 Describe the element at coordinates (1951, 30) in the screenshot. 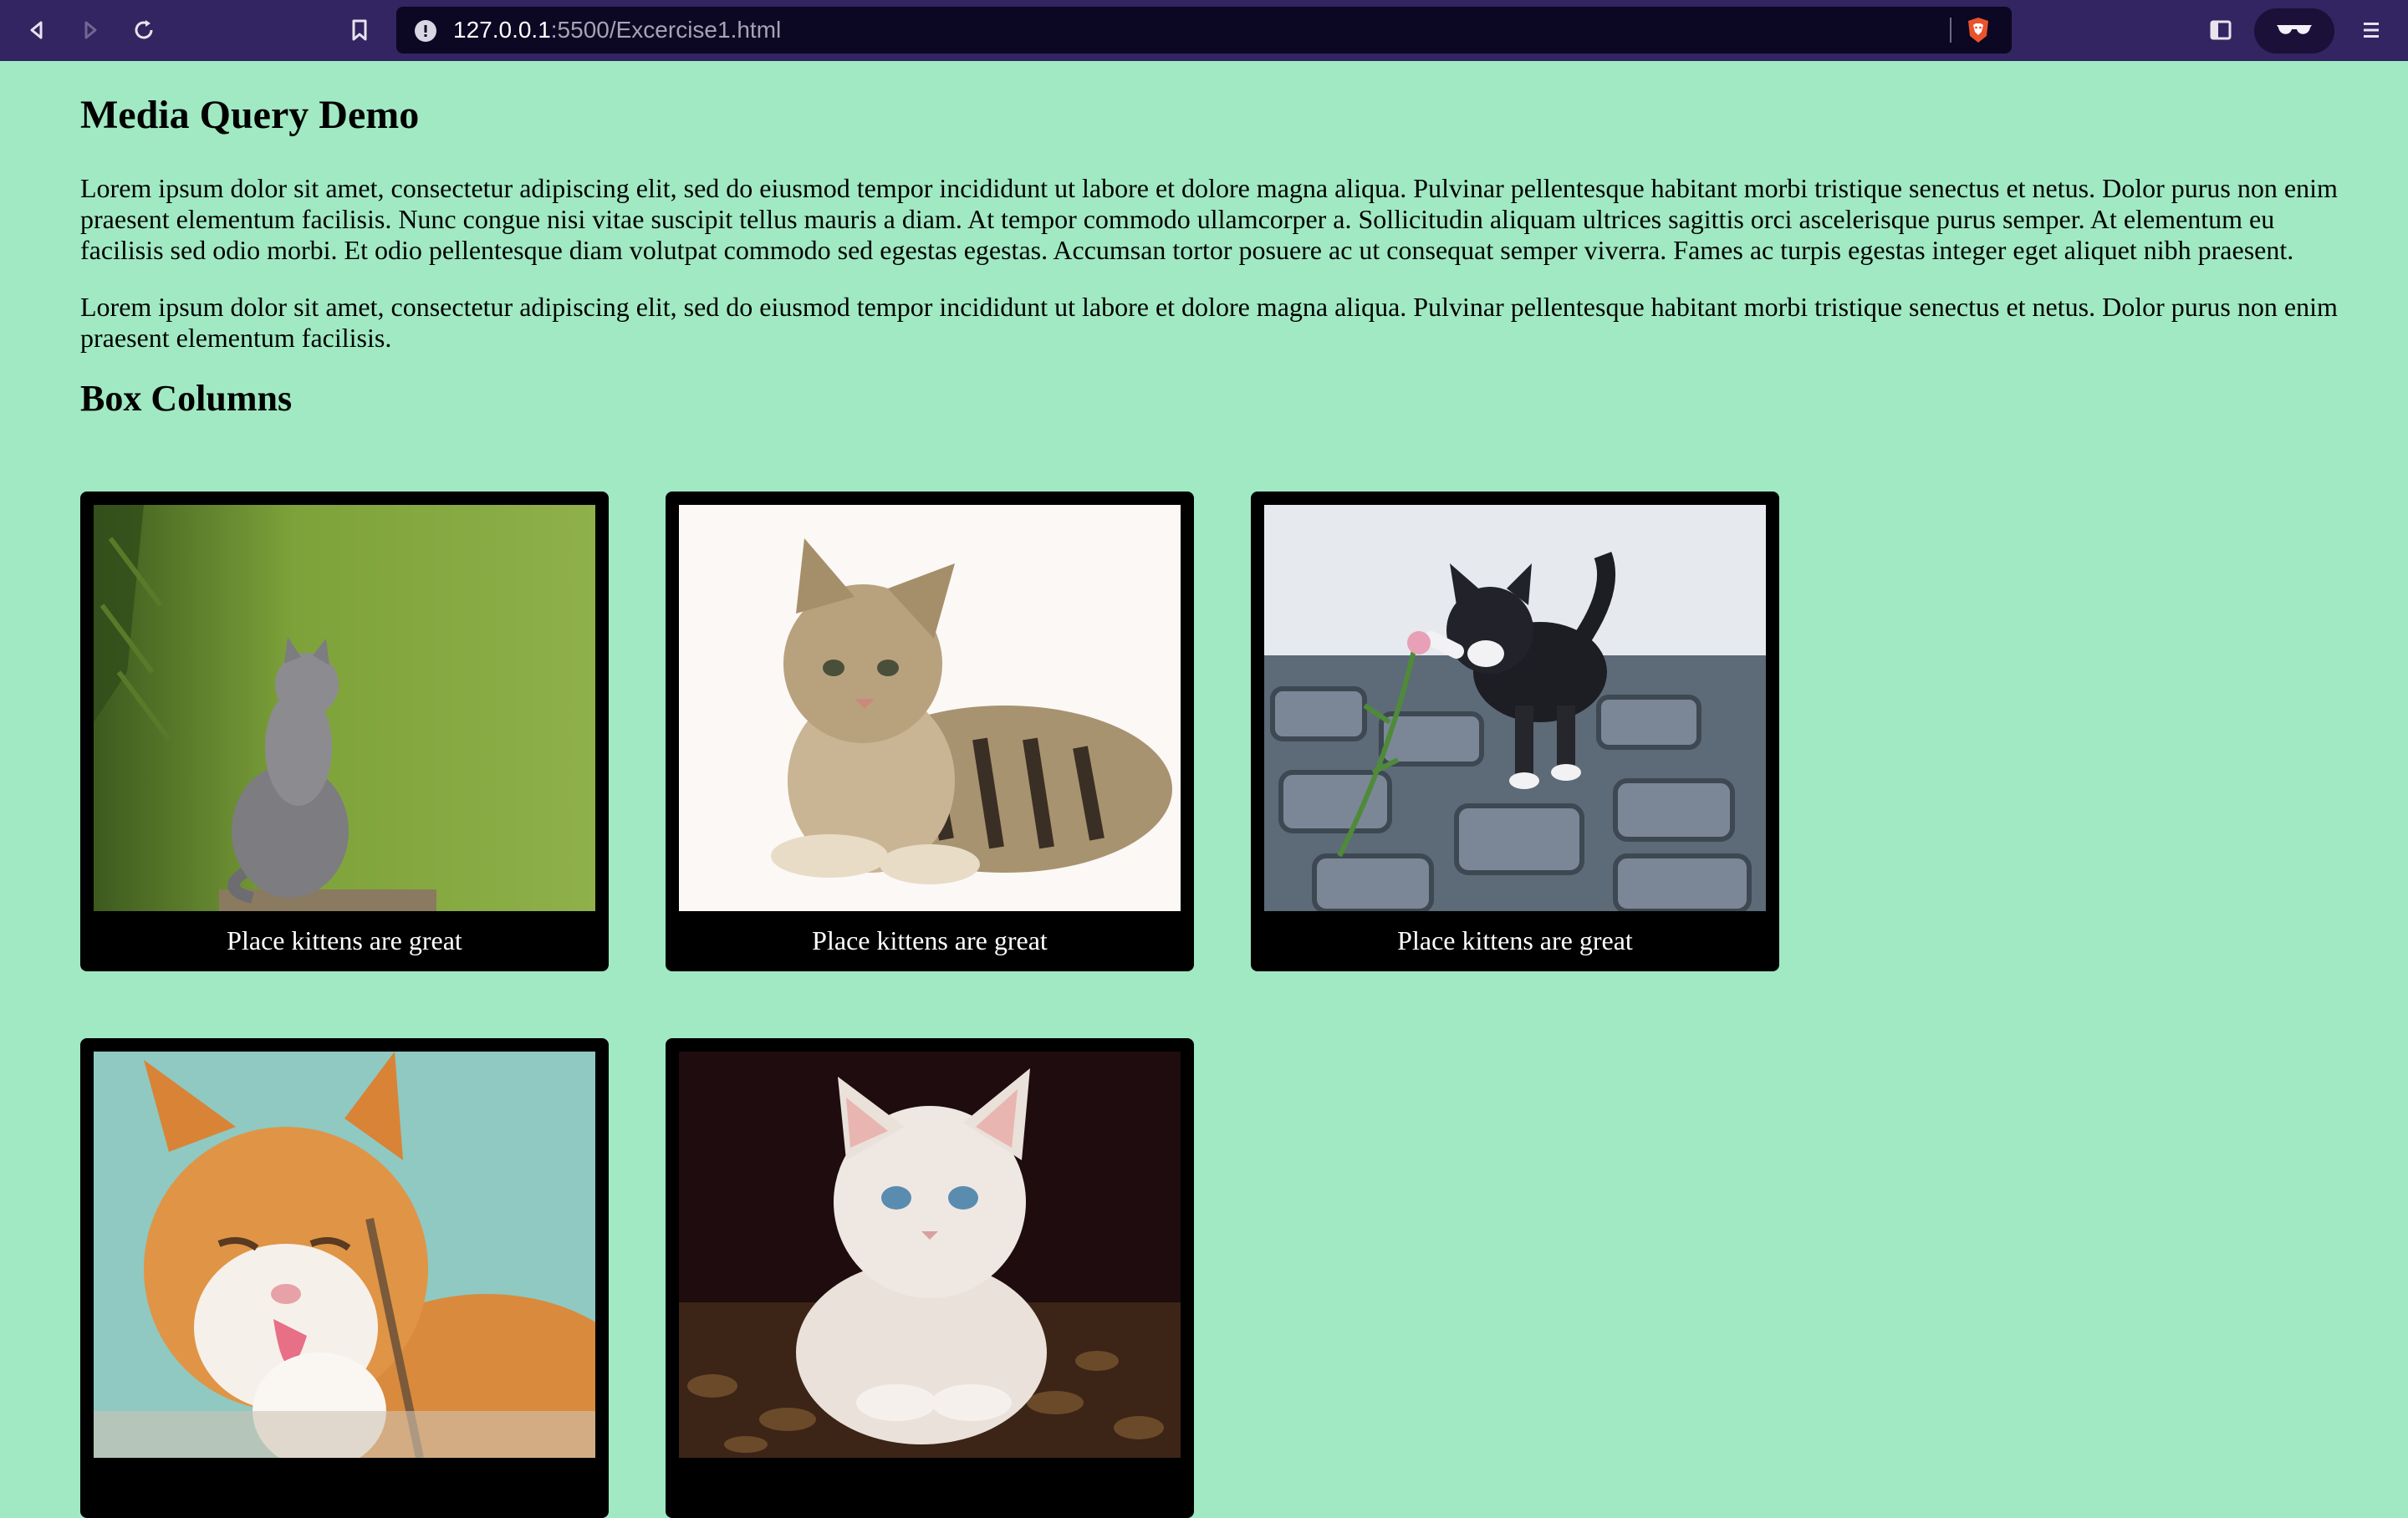

I see `address-divider` at that location.